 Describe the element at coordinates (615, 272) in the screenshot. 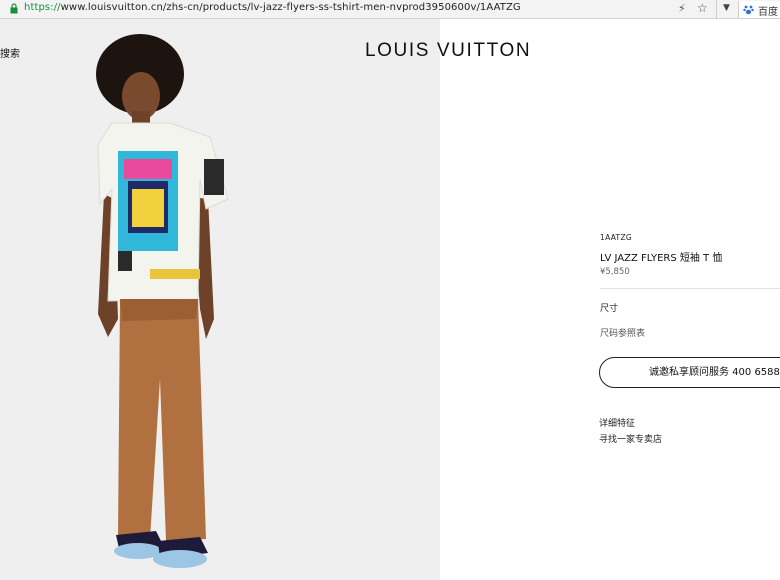

I see `product-price: ¥5,850` at that location.